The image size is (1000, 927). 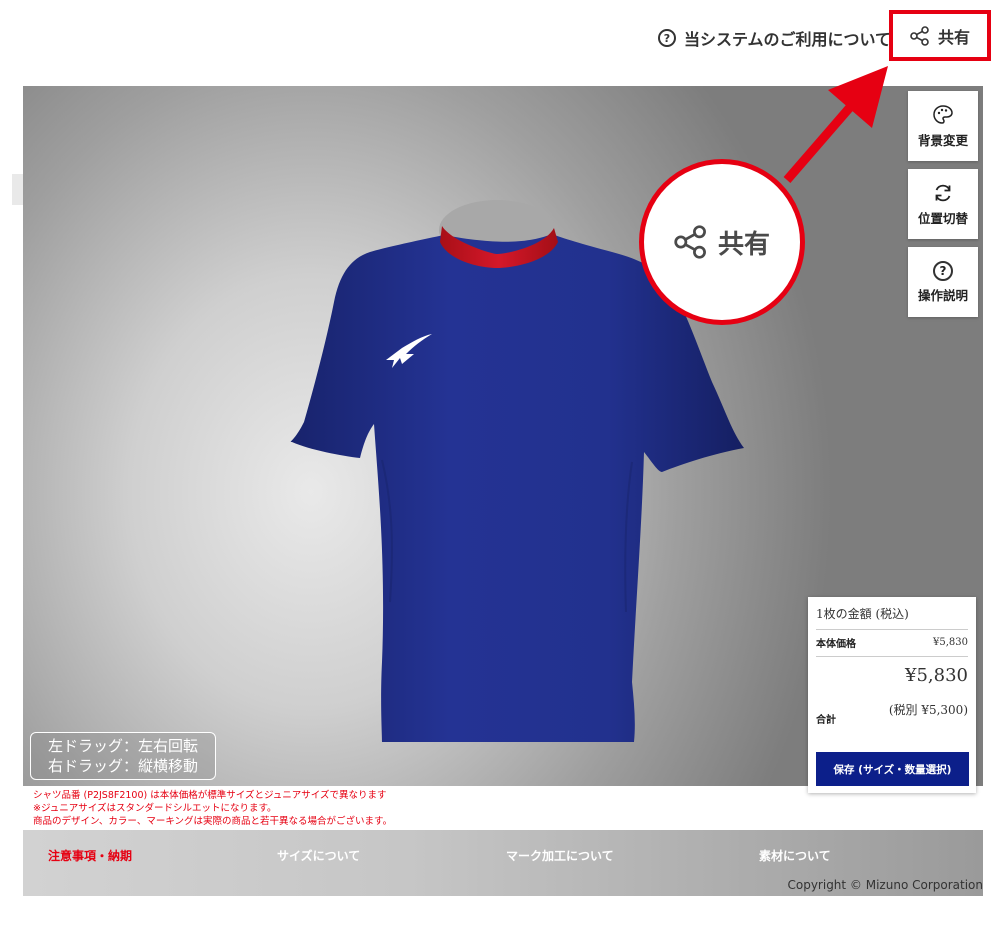 I want to click on footer-link-marking: マーク加工について, so click(x=560, y=855).